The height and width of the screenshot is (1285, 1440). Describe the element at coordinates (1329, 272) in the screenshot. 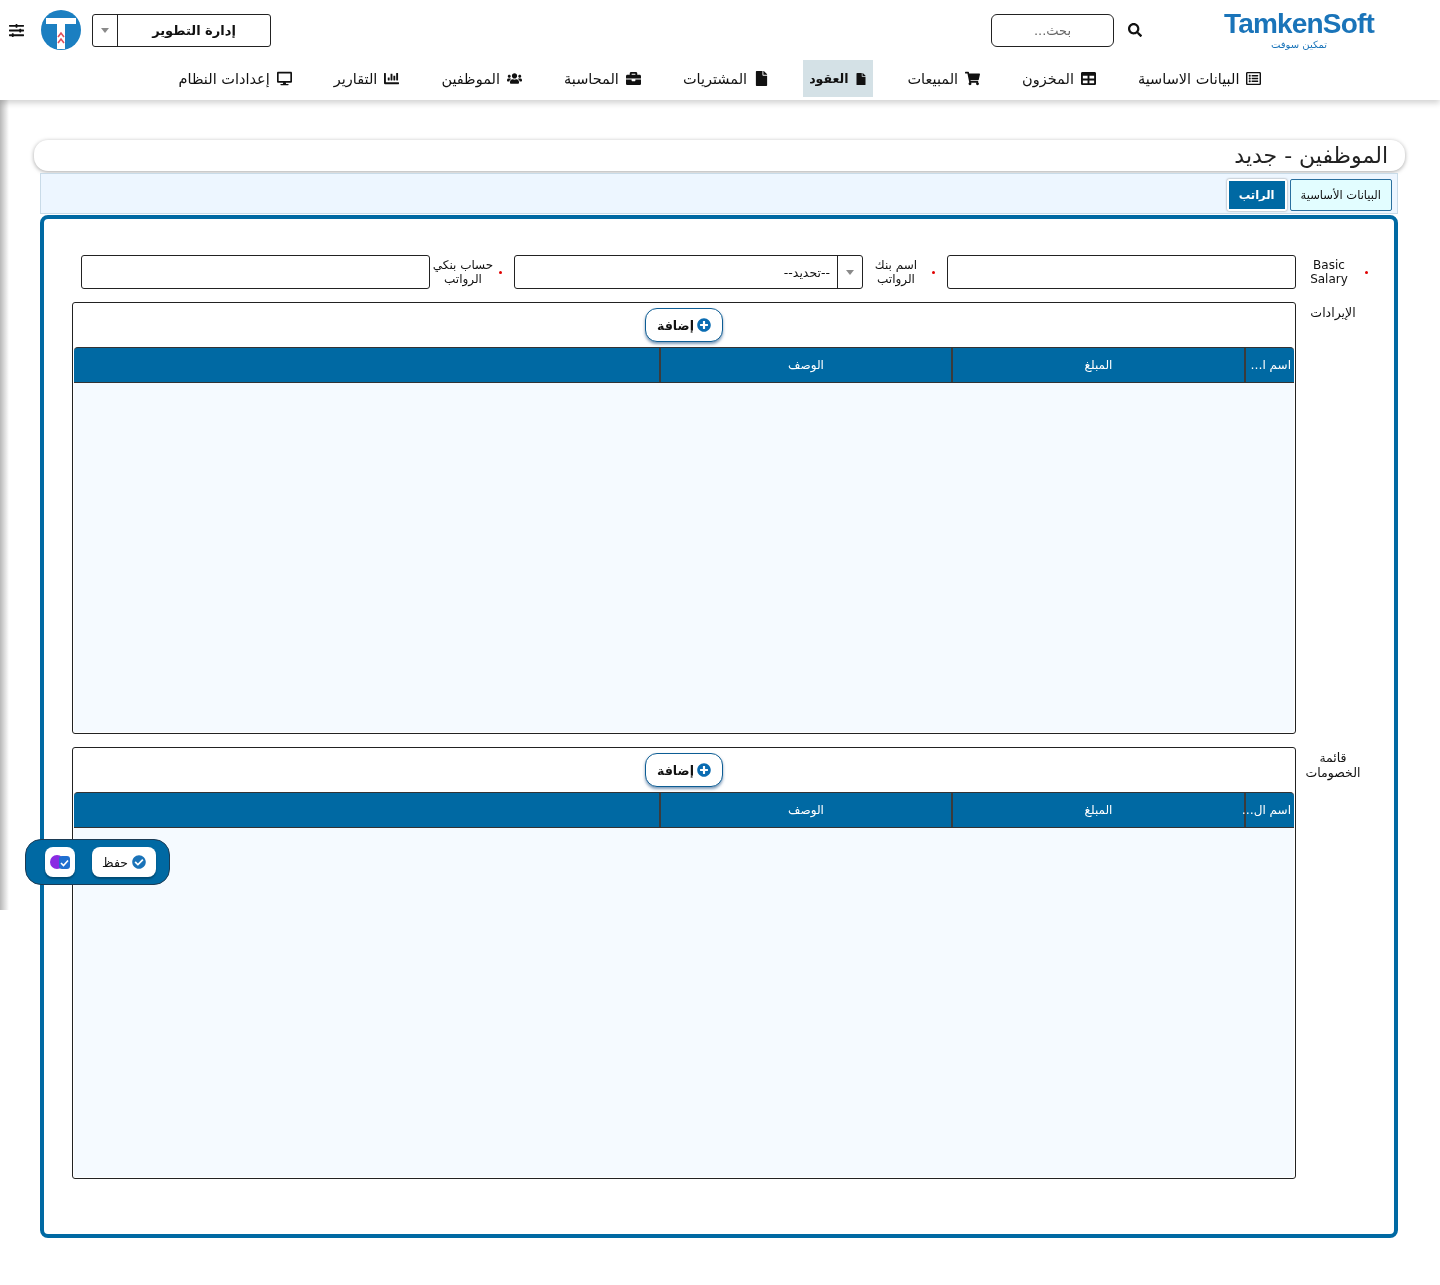

I see `field-label: Basic Salary` at that location.